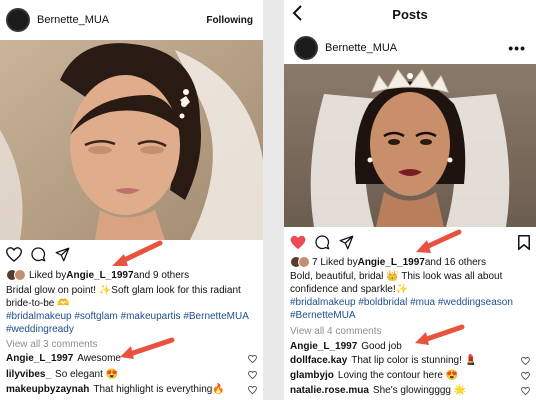 Image resolution: width=536 pixels, height=400 pixels. What do you see at coordinates (52, 344) in the screenshot?
I see `view-all-comments: View all 3 comments` at bounding box center [52, 344].